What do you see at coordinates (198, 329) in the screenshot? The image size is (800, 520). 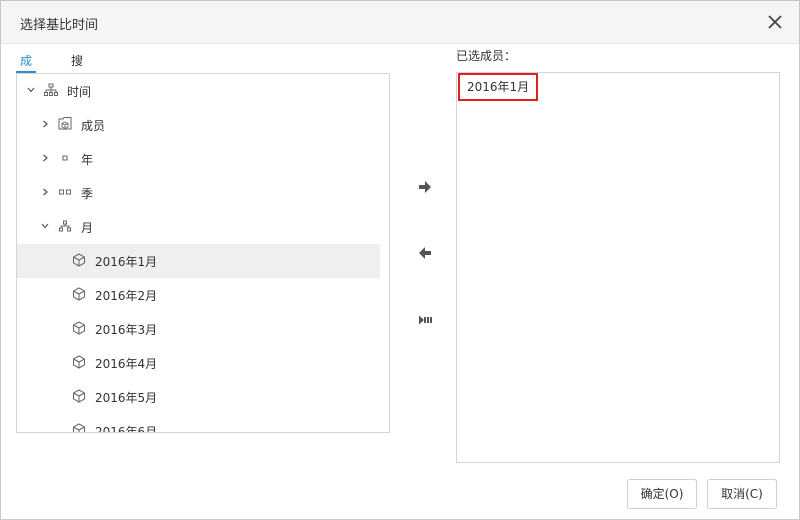 I see `tree-node-month-item: 2016年3月` at bounding box center [198, 329].